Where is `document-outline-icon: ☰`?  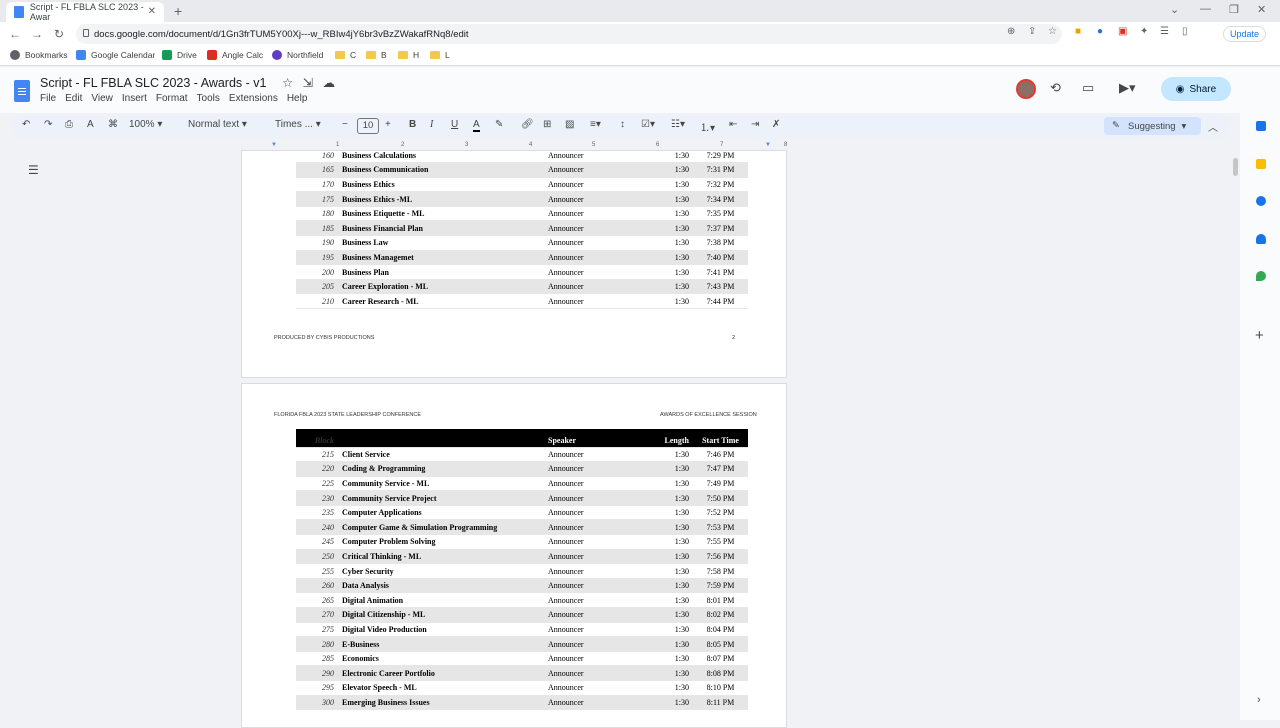 document-outline-icon: ☰ is located at coordinates (33, 170).